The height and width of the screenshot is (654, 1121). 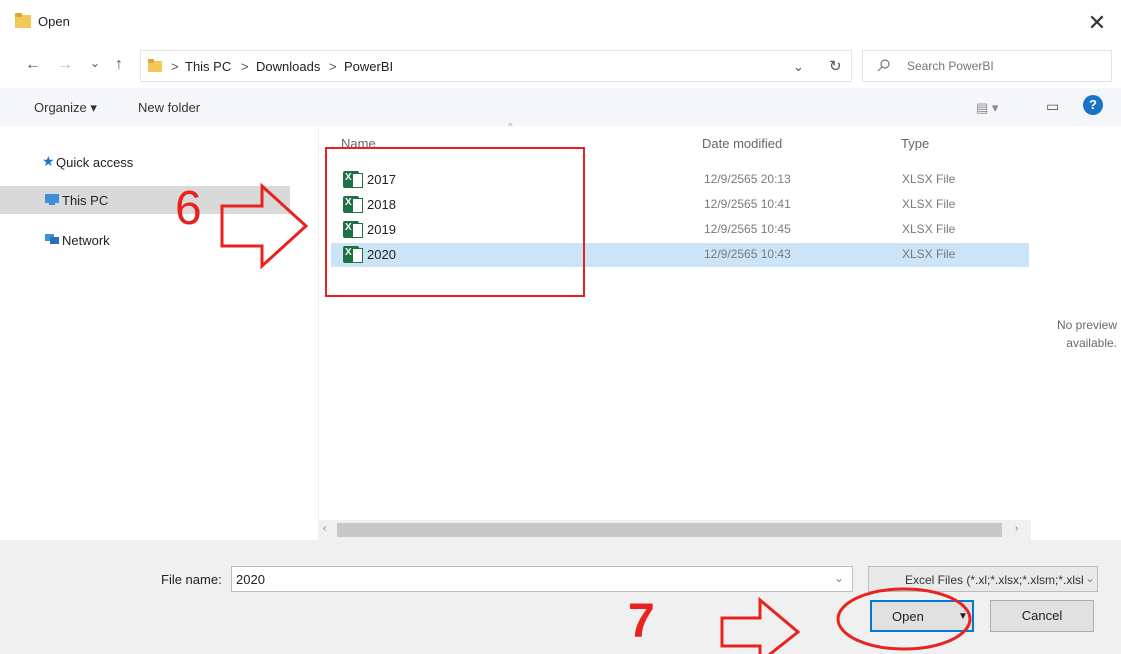 I want to click on open-button-highlight-circle, so click(x=904, y=619).